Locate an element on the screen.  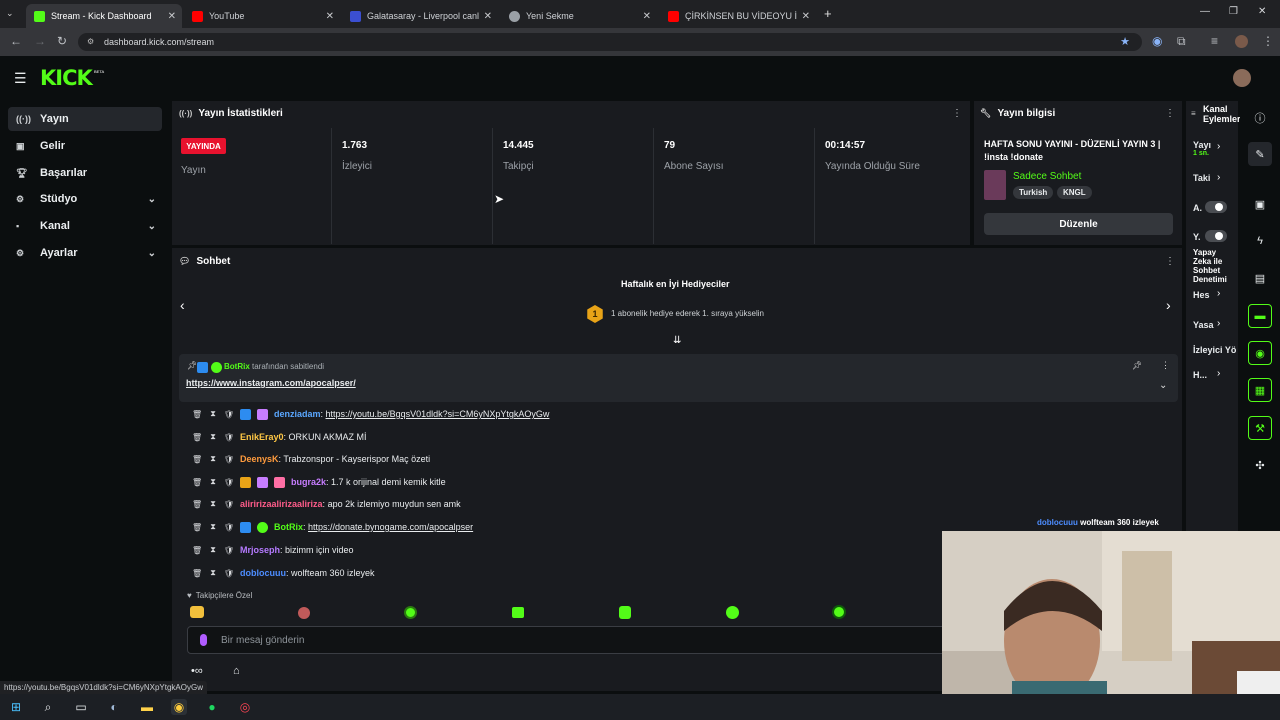
reading-list-icon: ≡ is located at coordinates (1214, 41).